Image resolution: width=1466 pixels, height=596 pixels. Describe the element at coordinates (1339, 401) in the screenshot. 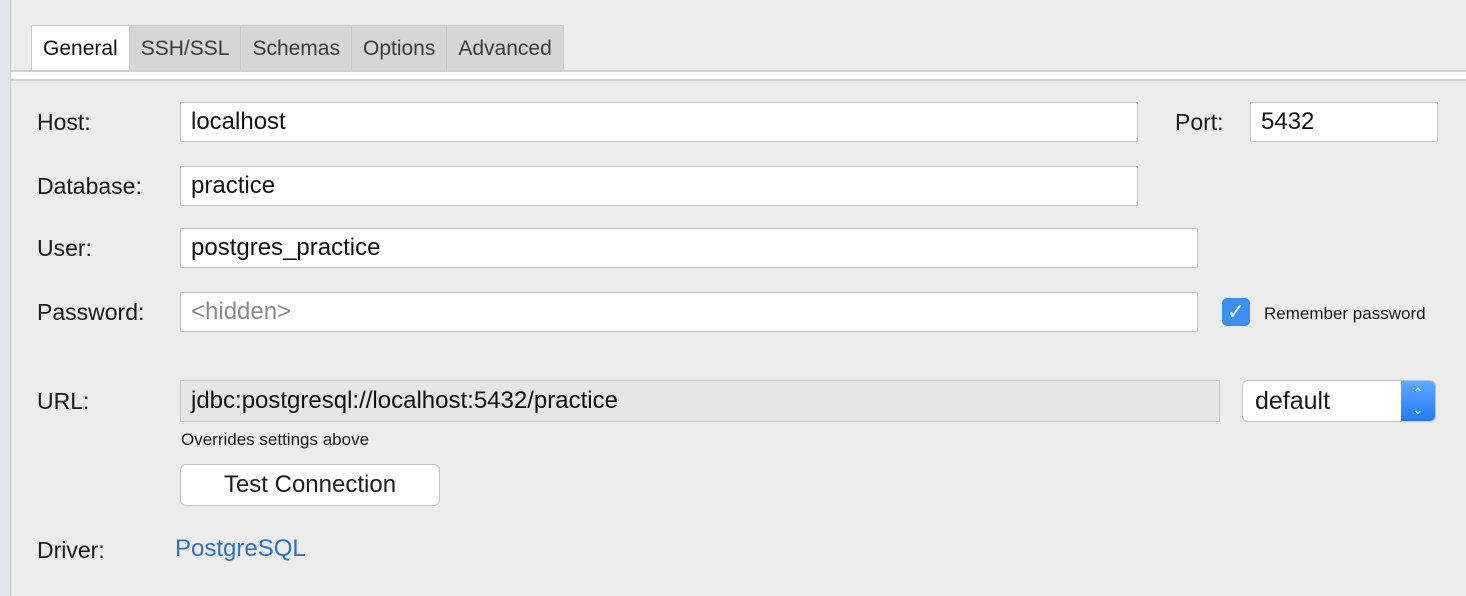

I see `url-mode-select: default ⌃ ⌄` at that location.